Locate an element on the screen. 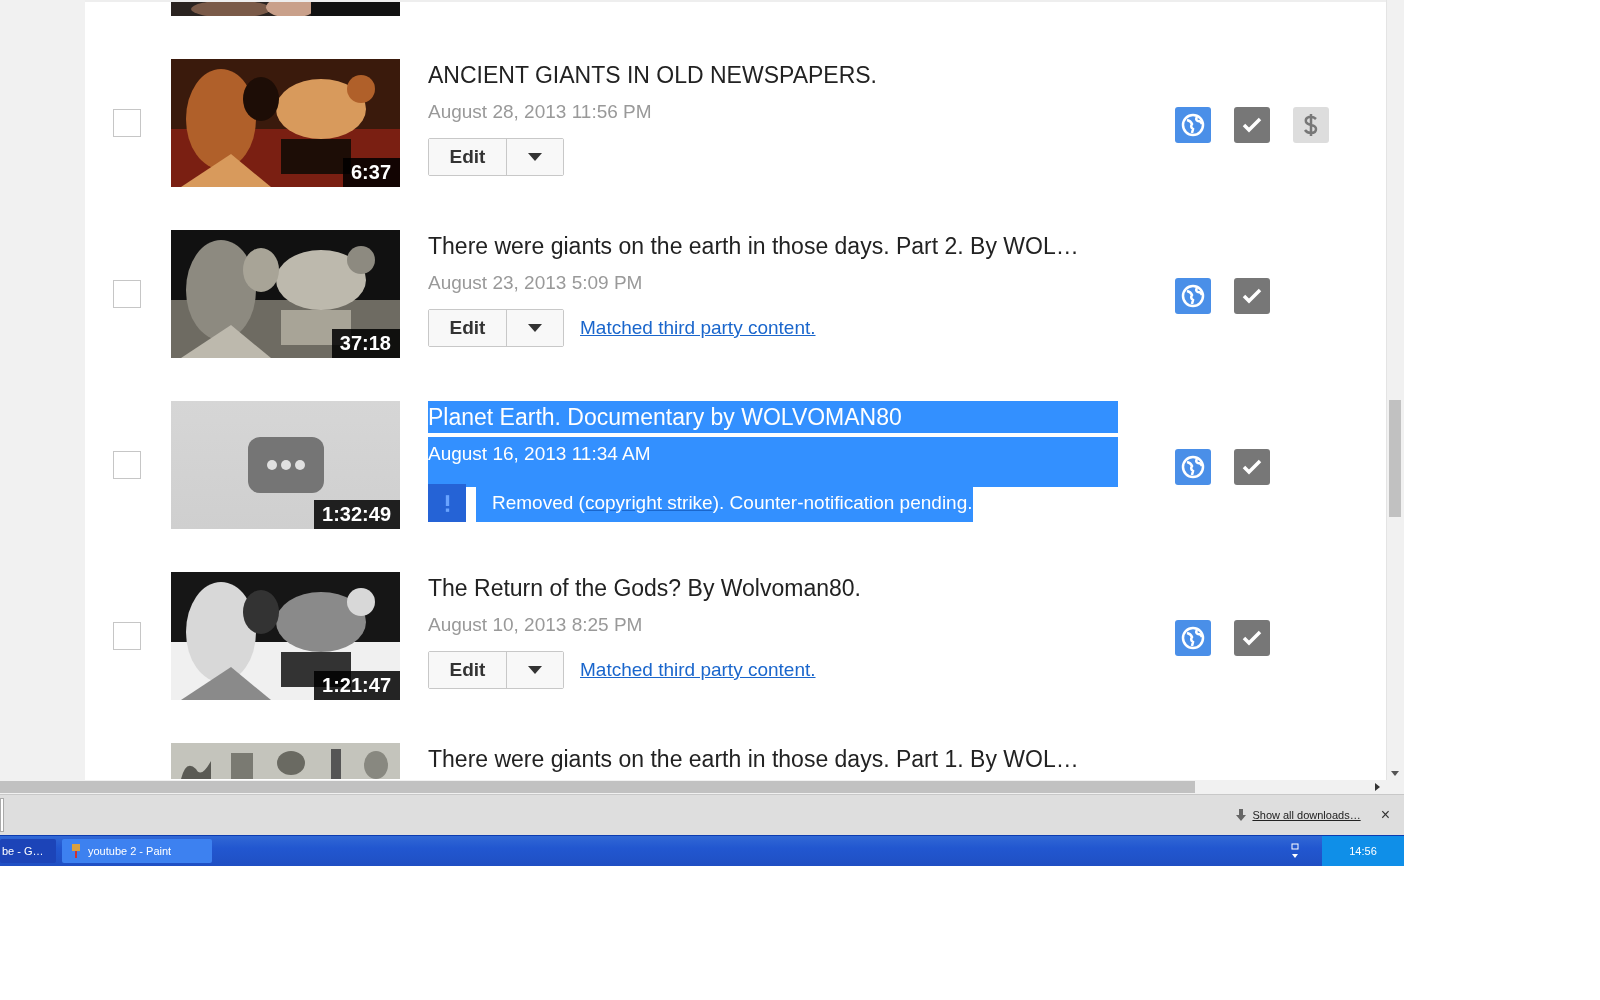 The width and height of the screenshot is (1600, 1000). clock: 14:56 is located at coordinates (1363, 851).